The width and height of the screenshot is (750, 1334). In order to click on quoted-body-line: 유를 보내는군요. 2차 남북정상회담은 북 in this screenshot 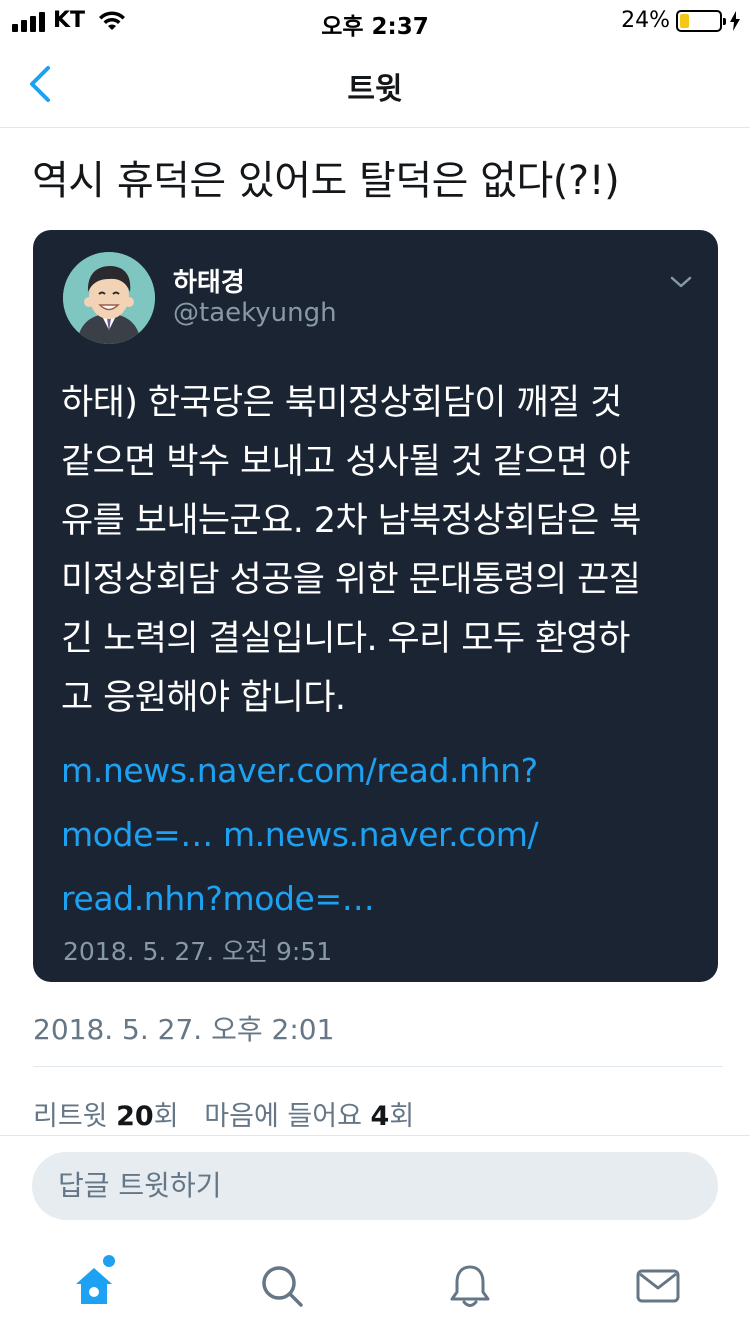, I will do `click(351, 521)`.